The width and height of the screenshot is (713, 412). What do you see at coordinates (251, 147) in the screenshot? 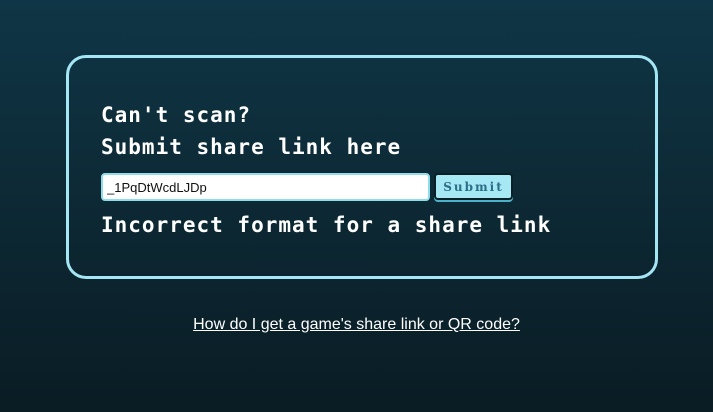
I see `submit-share-link-heading: Submit share link here` at bounding box center [251, 147].